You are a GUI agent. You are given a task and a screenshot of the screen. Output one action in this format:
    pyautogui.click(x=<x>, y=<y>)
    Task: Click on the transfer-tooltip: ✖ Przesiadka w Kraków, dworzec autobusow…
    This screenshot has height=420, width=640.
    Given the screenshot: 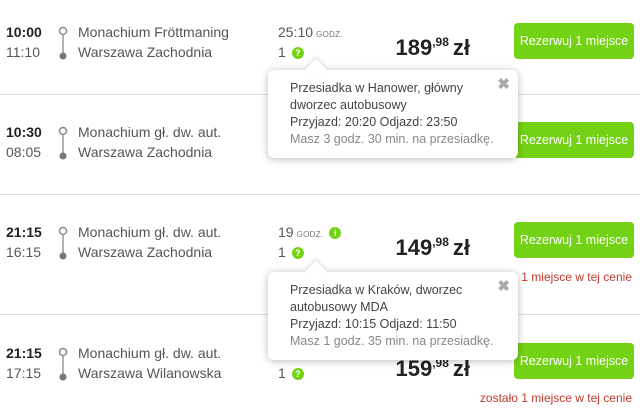 What is the action you would take?
    pyautogui.click(x=393, y=310)
    